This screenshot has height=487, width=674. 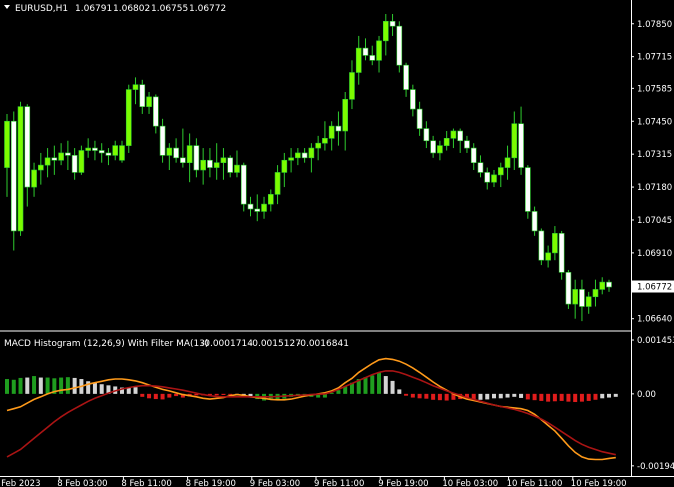 What do you see at coordinates (41, 9) in the screenshot?
I see `symbol-label: EURUSD,H1` at bounding box center [41, 9].